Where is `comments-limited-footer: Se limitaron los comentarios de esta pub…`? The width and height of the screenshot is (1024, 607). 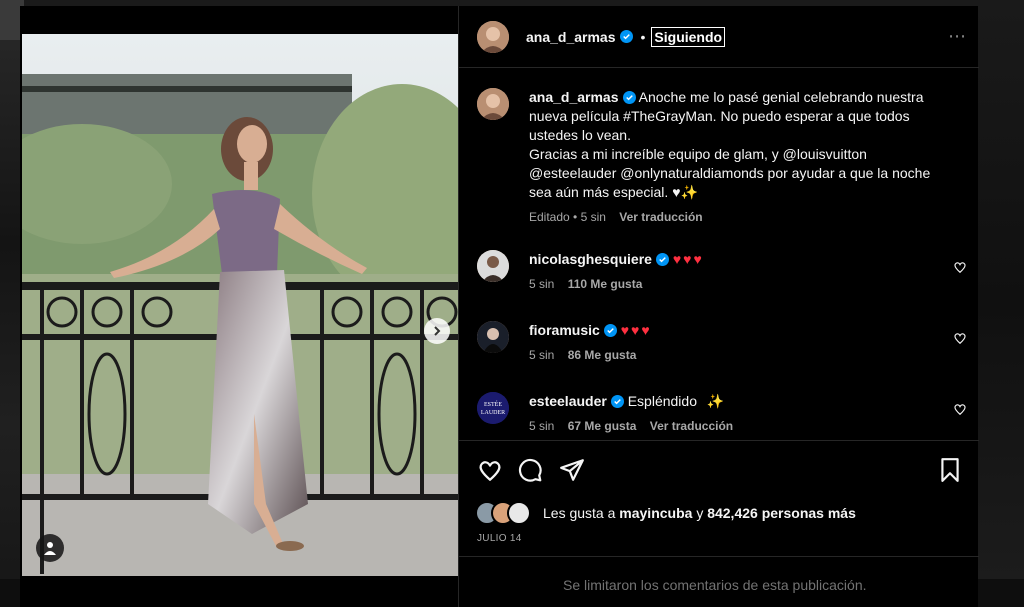 comments-limited-footer: Se limitaron los comentarios de esta pub… is located at coordinates (719, 581).